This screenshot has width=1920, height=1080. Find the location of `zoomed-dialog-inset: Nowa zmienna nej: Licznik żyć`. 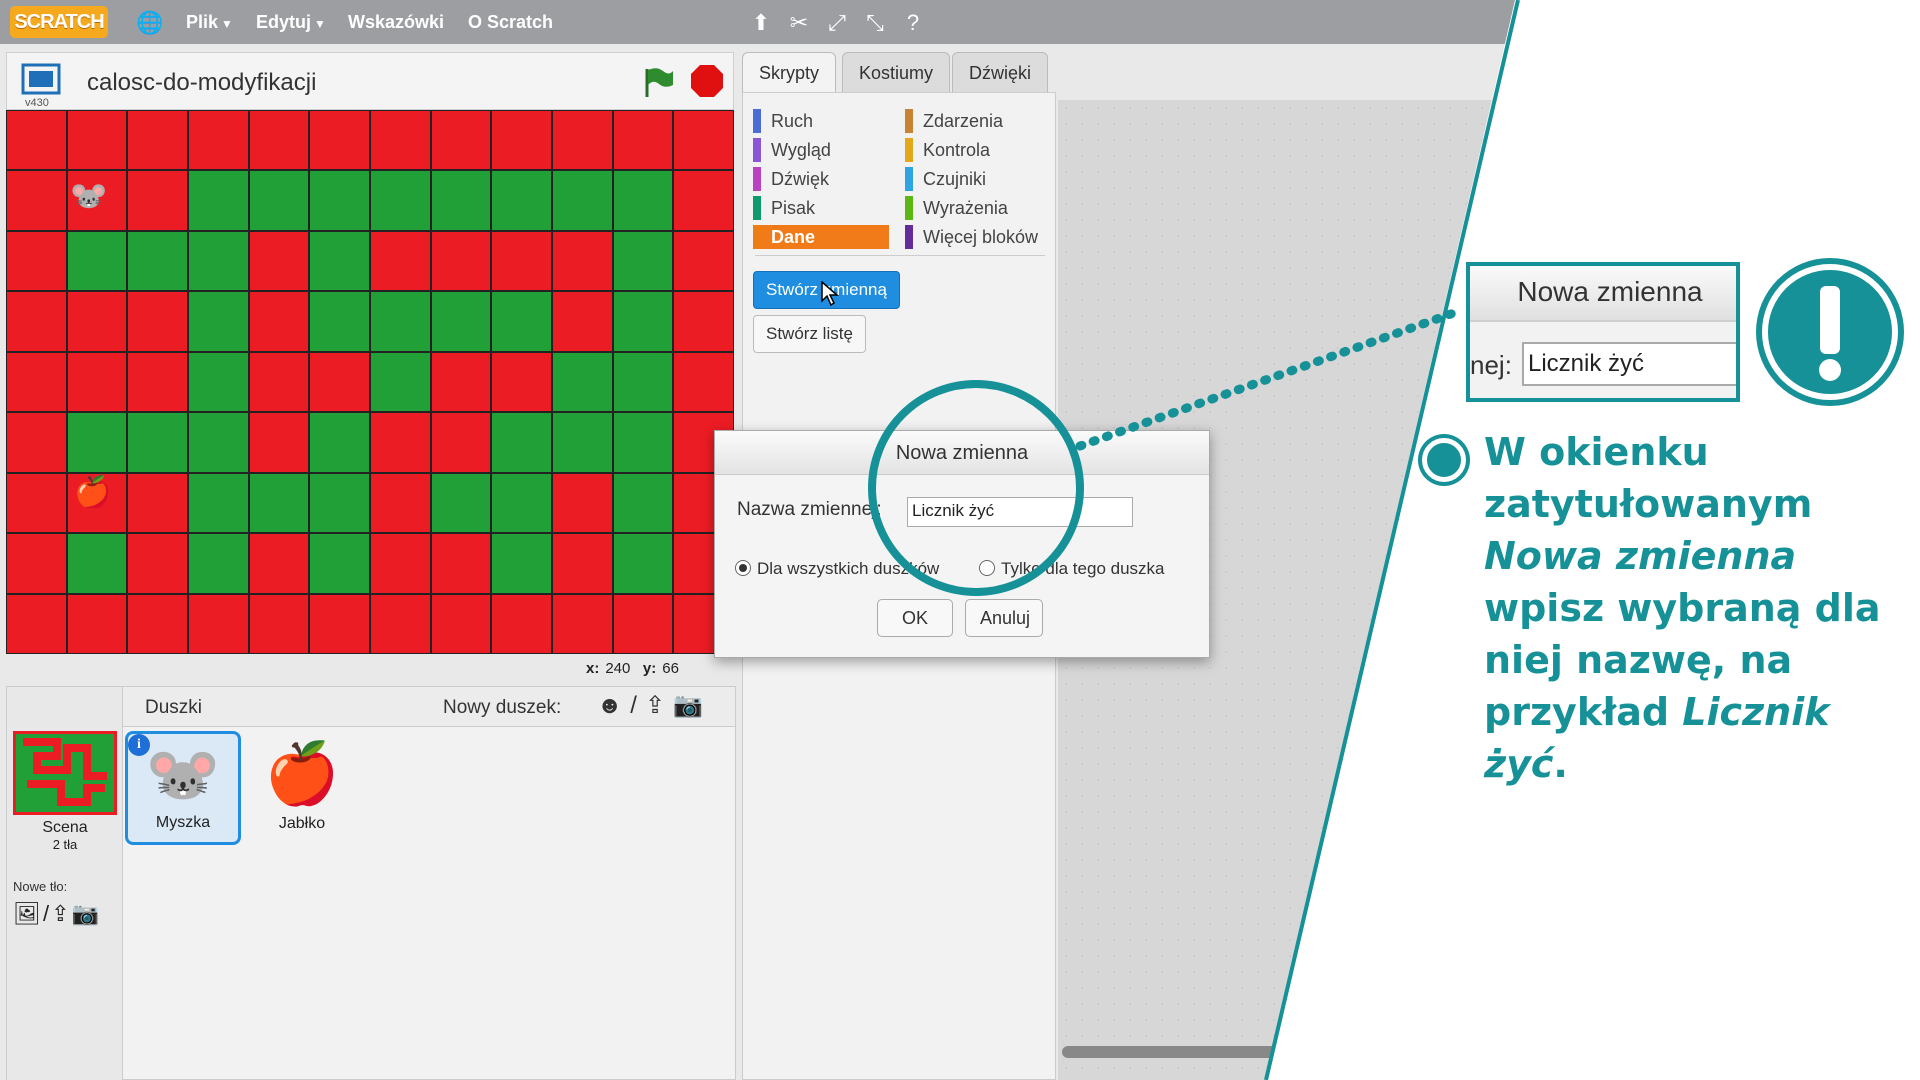

zoomed-dialog-inset: Nowa zmienna nej: Licznik żyć is located at coordinates (1603, 332).